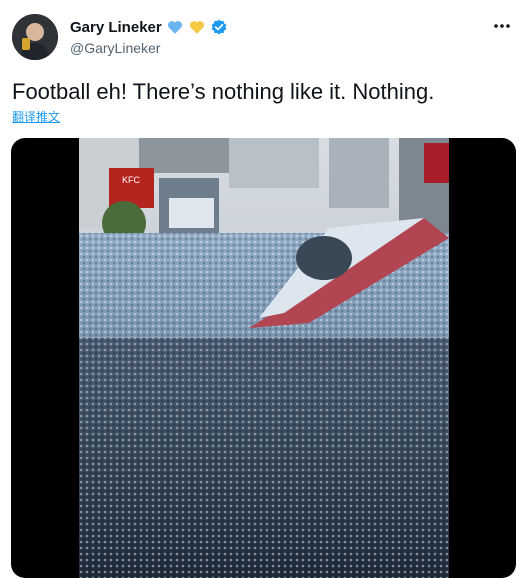 The width and height of the screenshot is (524, 578). Describe the element at coordinates (36, 116) in the screenshot. I see `translate-tweet-link: 翻译推文` at that location.